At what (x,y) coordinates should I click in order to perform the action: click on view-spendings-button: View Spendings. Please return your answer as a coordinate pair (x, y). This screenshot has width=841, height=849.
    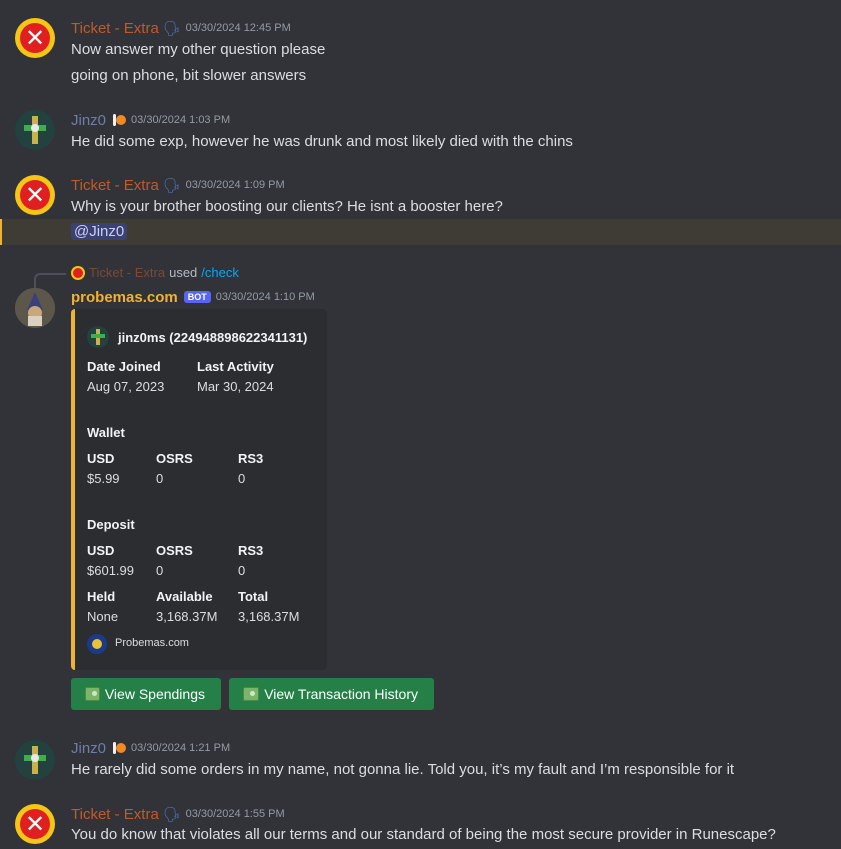
    Looking at the image, I should click on (146, 694).